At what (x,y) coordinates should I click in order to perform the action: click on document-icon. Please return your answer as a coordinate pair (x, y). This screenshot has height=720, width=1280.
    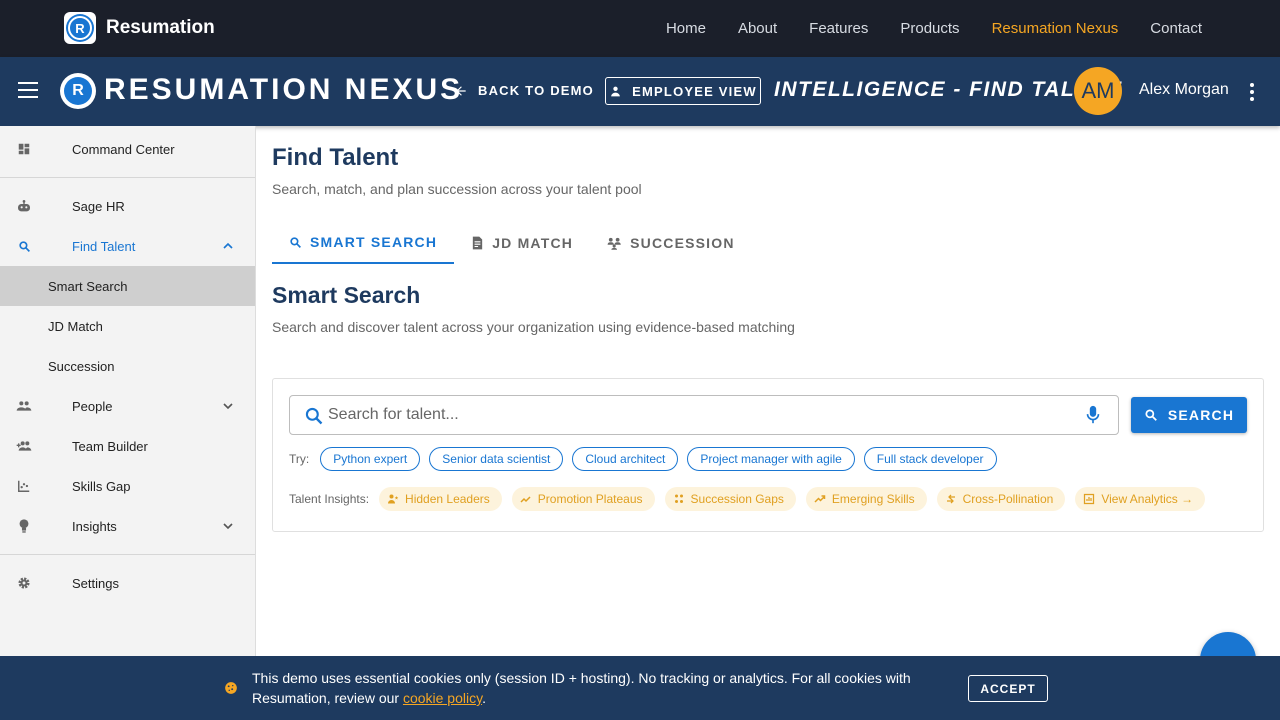
    Looking at the image, I should click on (478, 243).